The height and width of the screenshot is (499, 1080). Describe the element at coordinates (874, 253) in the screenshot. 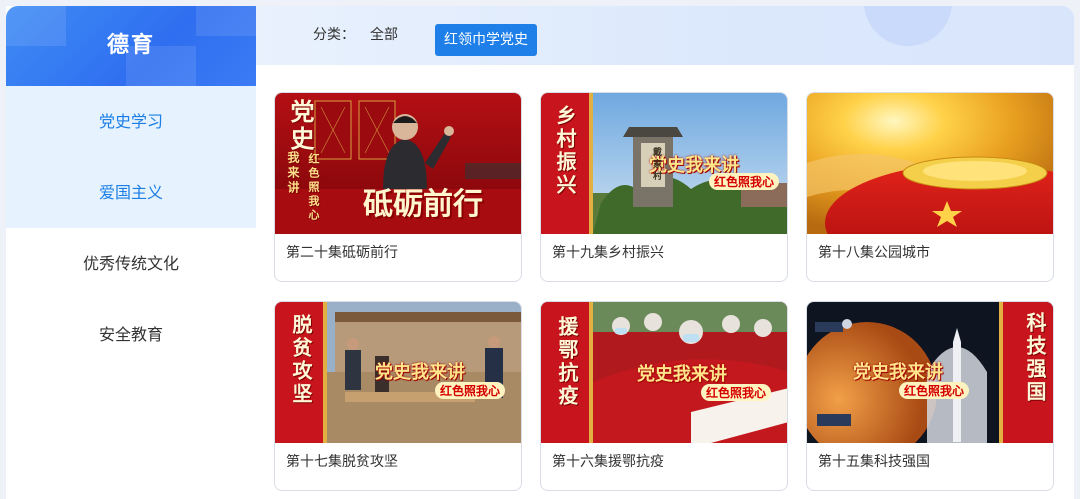

I see `card-title: 第十八集公园城市` at that location.